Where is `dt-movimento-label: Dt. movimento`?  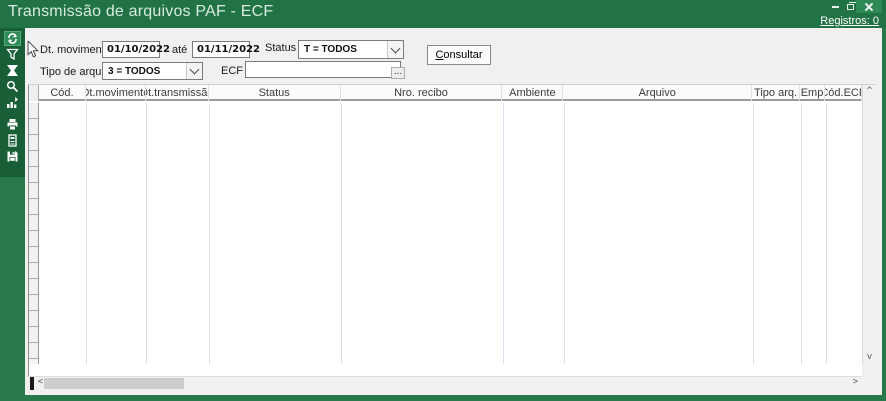 dt-movimento-label: Dt. movimento is located at coordinates (75, 50).